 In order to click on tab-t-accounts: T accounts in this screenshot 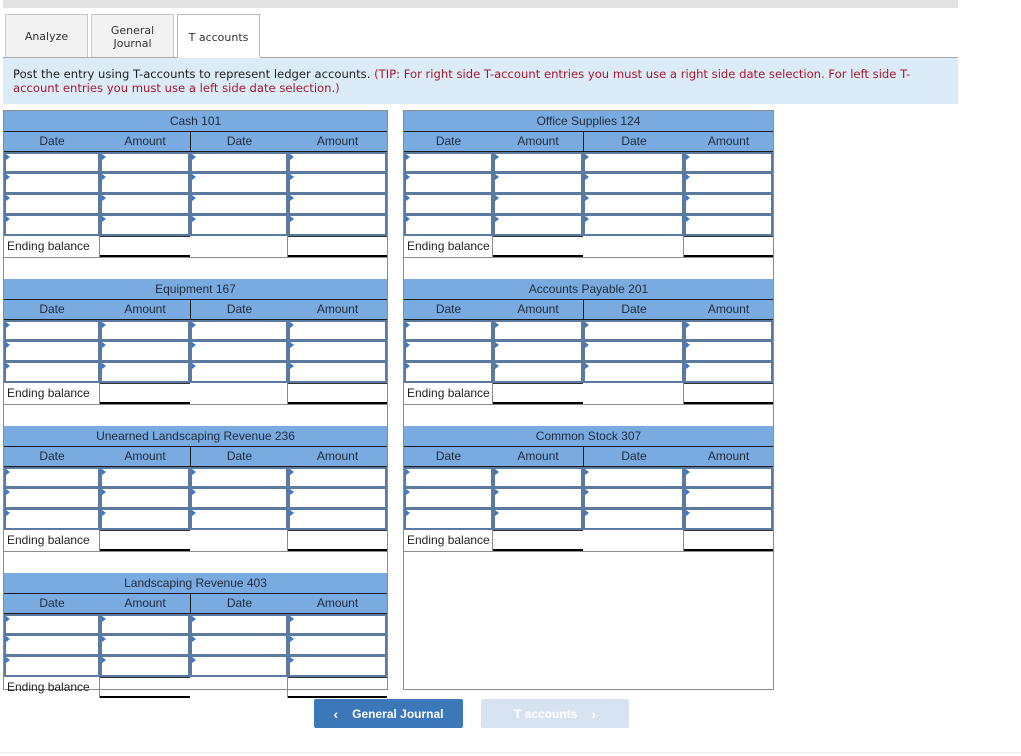, I will do `click(218, 36)`.